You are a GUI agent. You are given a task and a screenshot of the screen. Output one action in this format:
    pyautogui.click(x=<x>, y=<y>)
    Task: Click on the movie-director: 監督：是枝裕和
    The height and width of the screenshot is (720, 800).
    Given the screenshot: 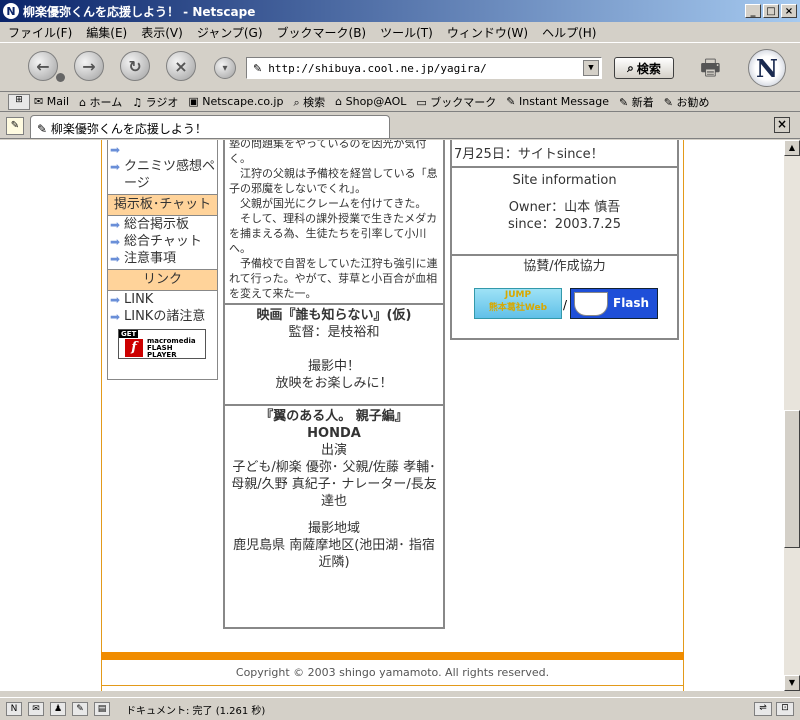 What is the action you would take?
    pyautogui.click(x=334, y=332)
    